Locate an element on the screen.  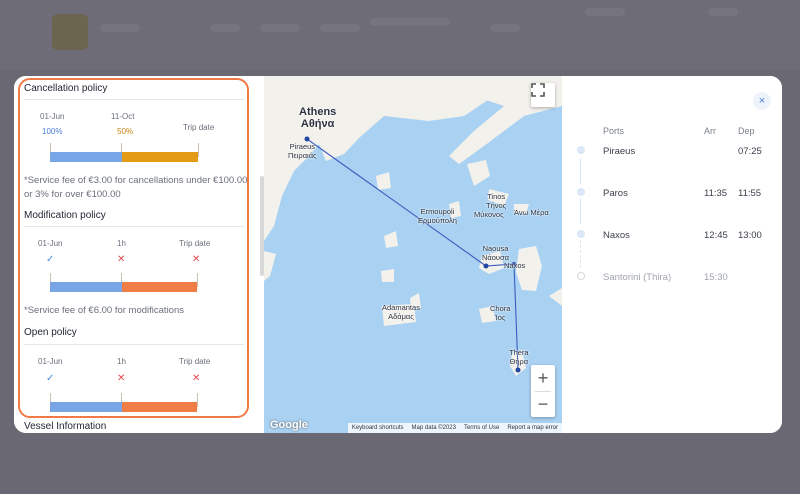
cancellation-half-refund-bar is located at coordinates (160, 157).